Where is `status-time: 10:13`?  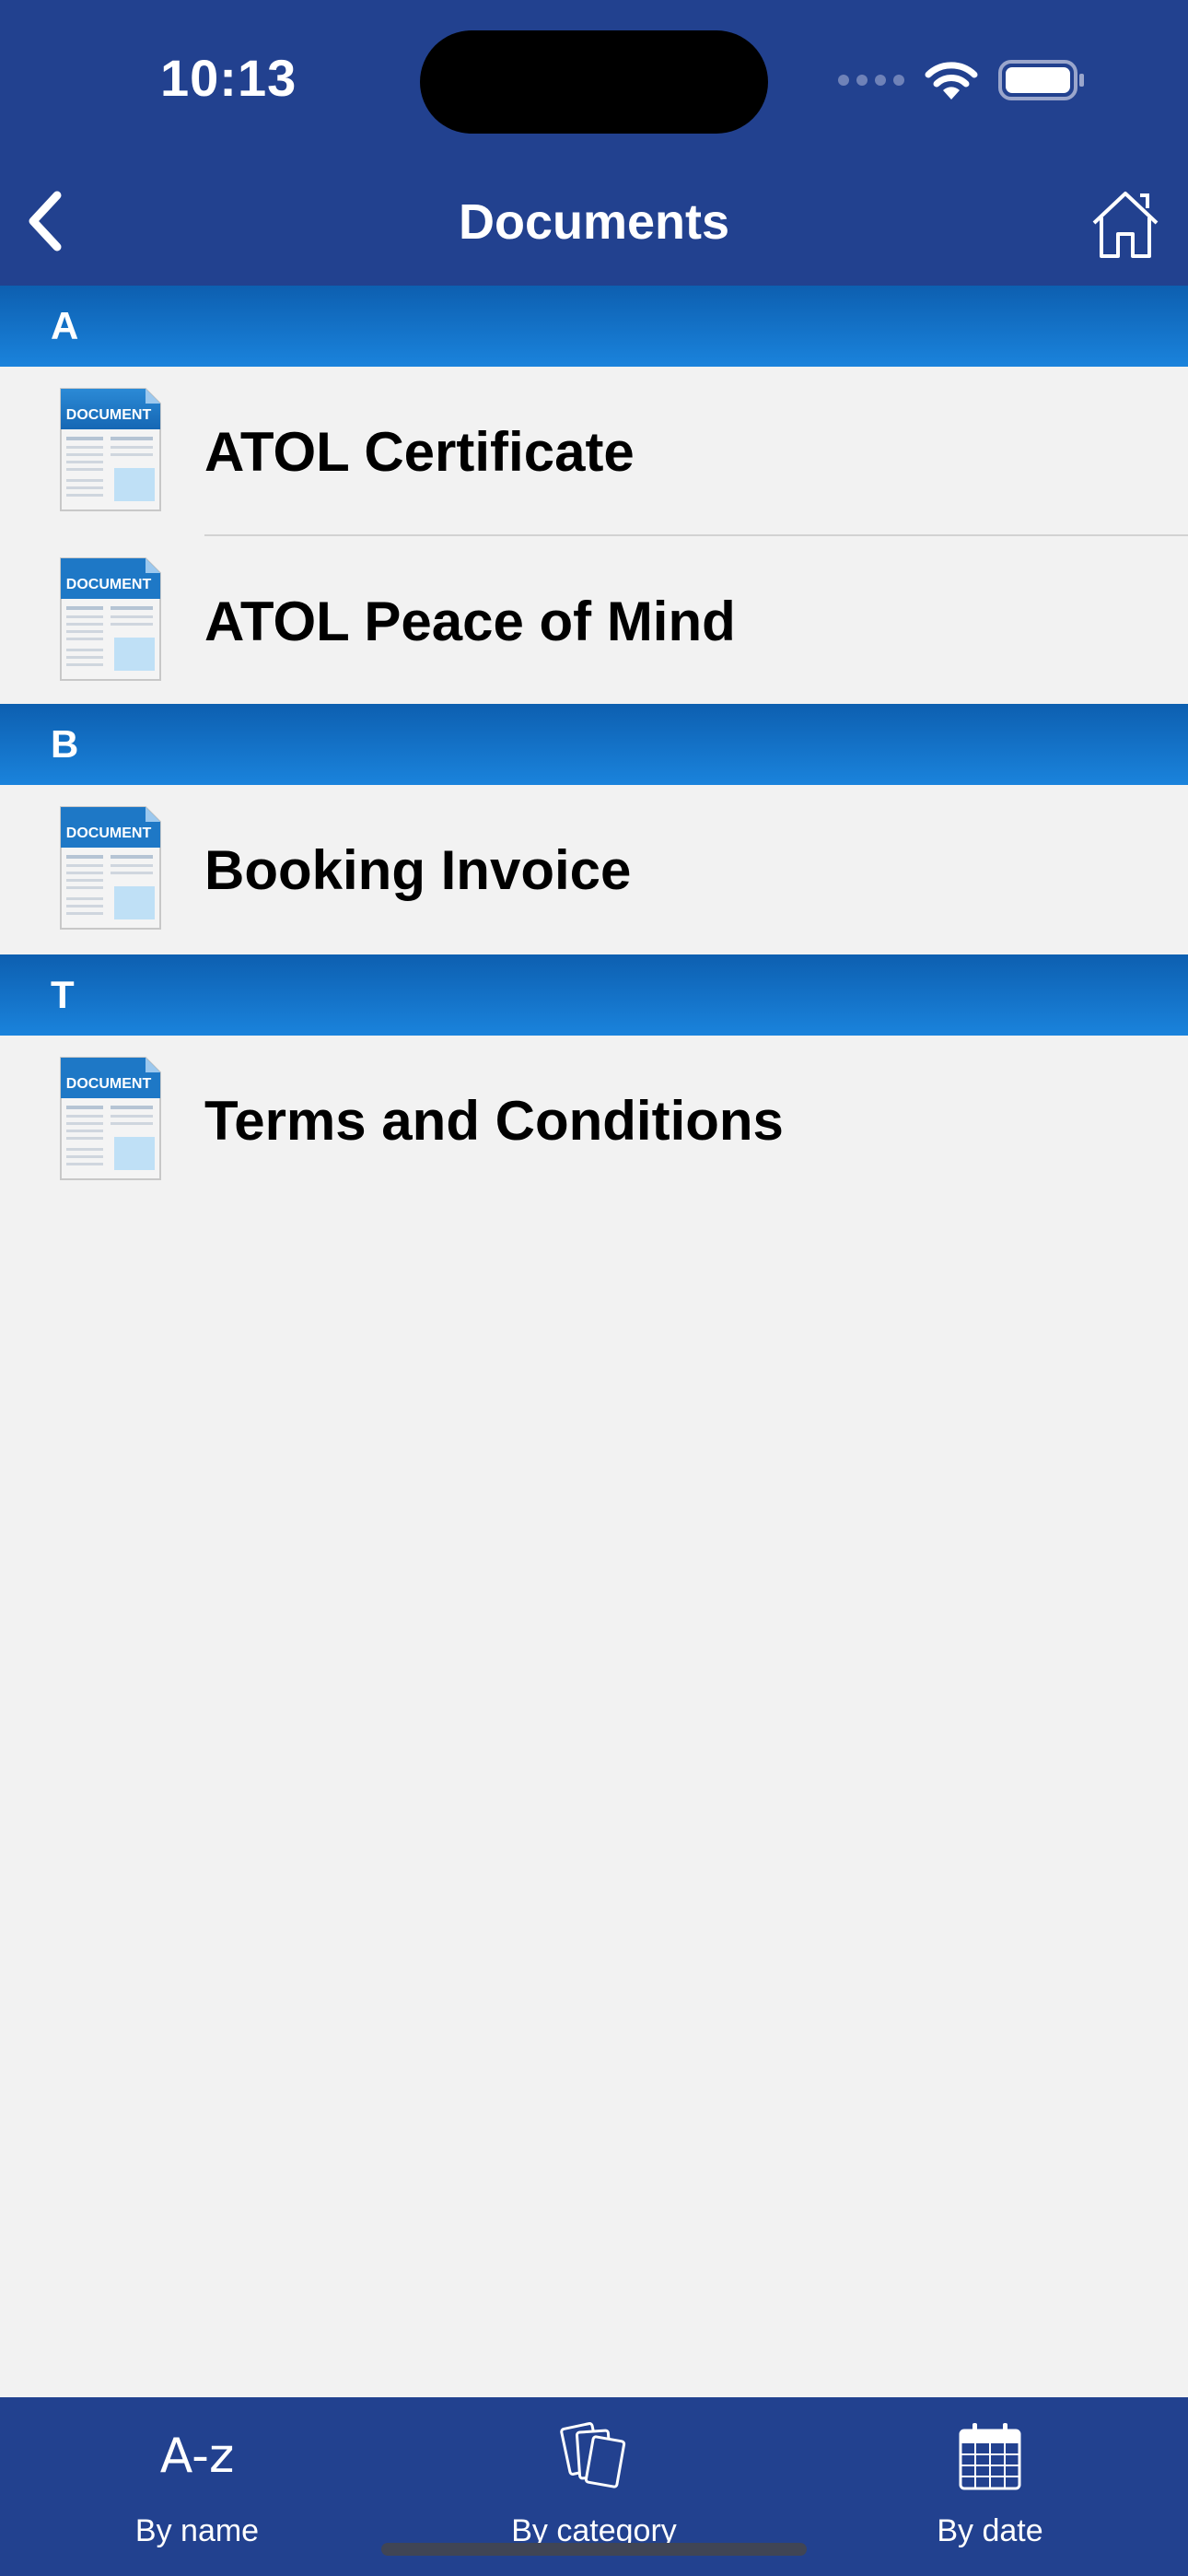
status-time: 10:13 is located at coordinates (228, 78).